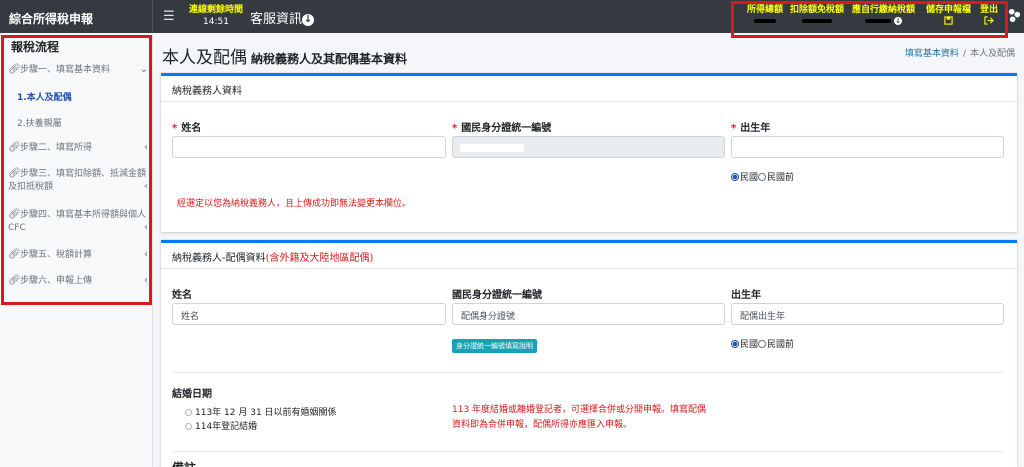  Describe the element at coordinates (219, 258) in the screenshot. I see `spouse-card-title: 納稅義務人-配偶資料` at that location.